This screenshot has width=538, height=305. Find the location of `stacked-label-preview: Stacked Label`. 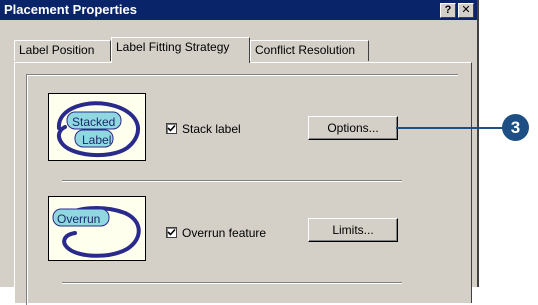

stacked-label-preview: Stacked Label is located at coordinates (97, 127).